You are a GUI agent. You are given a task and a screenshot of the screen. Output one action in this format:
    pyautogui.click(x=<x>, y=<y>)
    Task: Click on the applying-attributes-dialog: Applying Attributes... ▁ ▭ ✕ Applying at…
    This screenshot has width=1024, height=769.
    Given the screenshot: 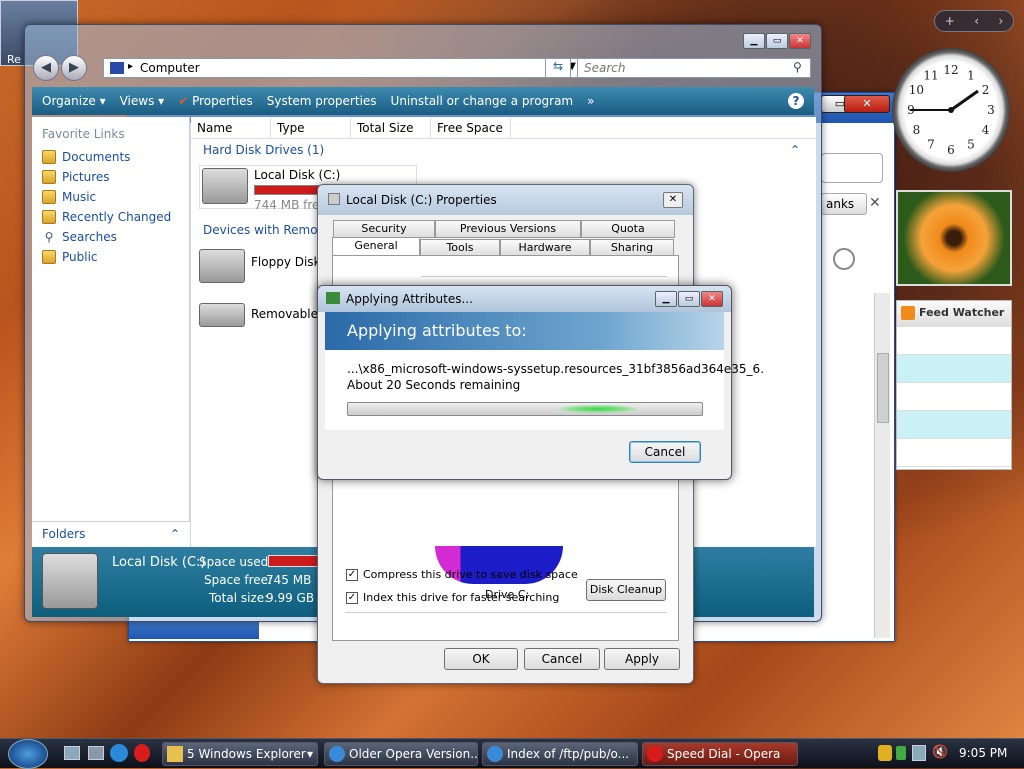 What is the action you would take?
    pyautogui.click(x=540, y=382)
    